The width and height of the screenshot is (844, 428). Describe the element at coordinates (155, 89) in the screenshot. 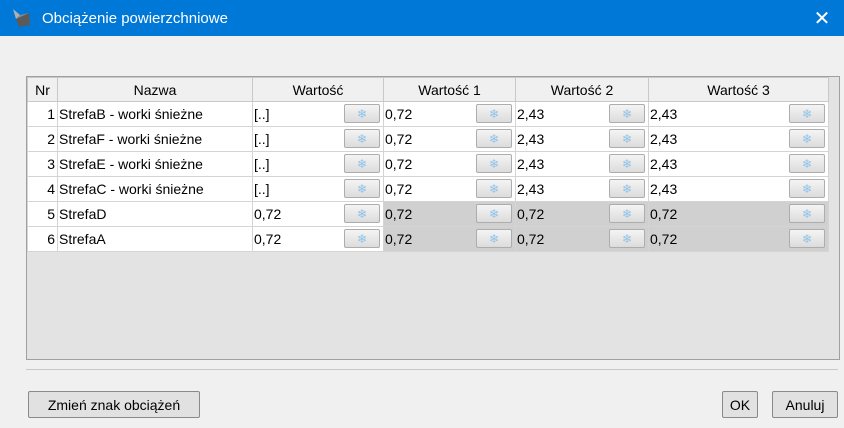

I see `column-header-name: Nazwa` at that location.